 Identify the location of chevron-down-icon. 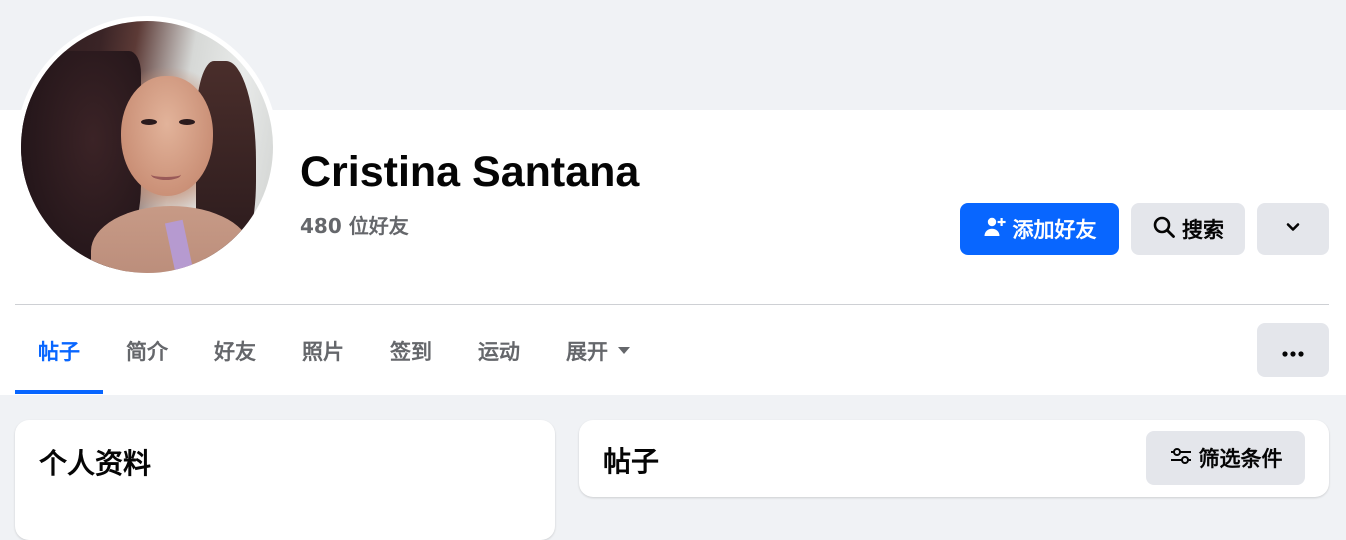
(1293, 229).